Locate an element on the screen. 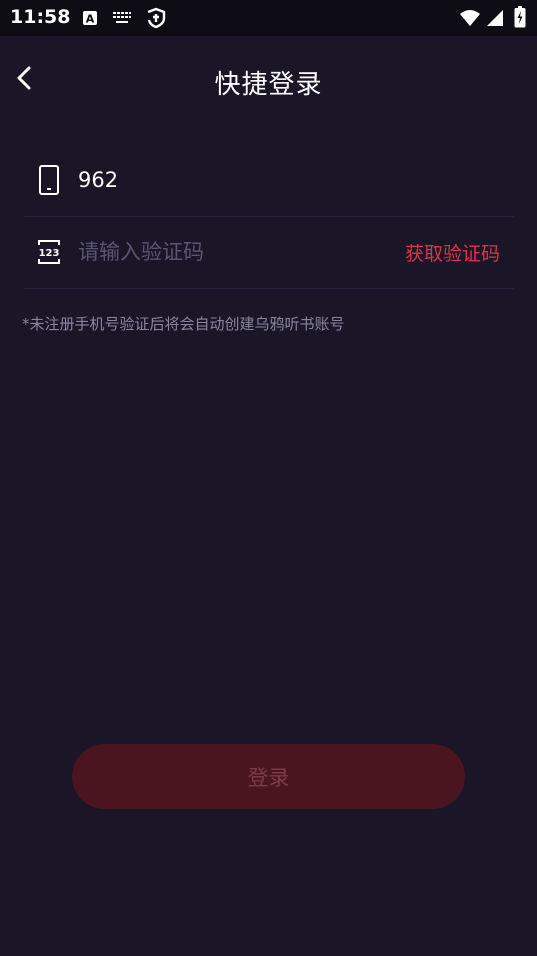 The height and width of the screenshot is (956, 537). svg-text: A is located at coordinates (90, 19).